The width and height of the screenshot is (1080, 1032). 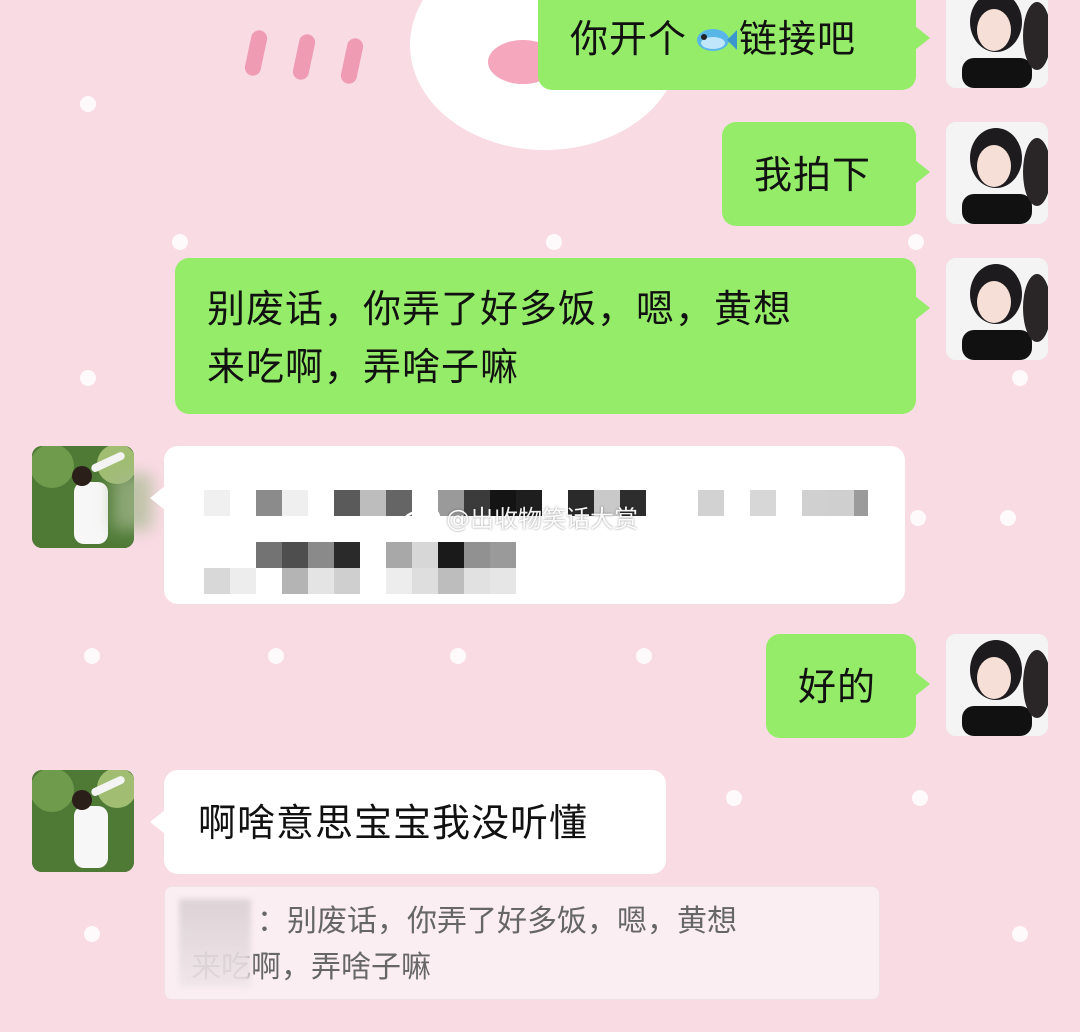 What do you see at coordinates (813, 175) in the screenshot?
I see `message-text: 我拍下` at bounding box center [813, 175].